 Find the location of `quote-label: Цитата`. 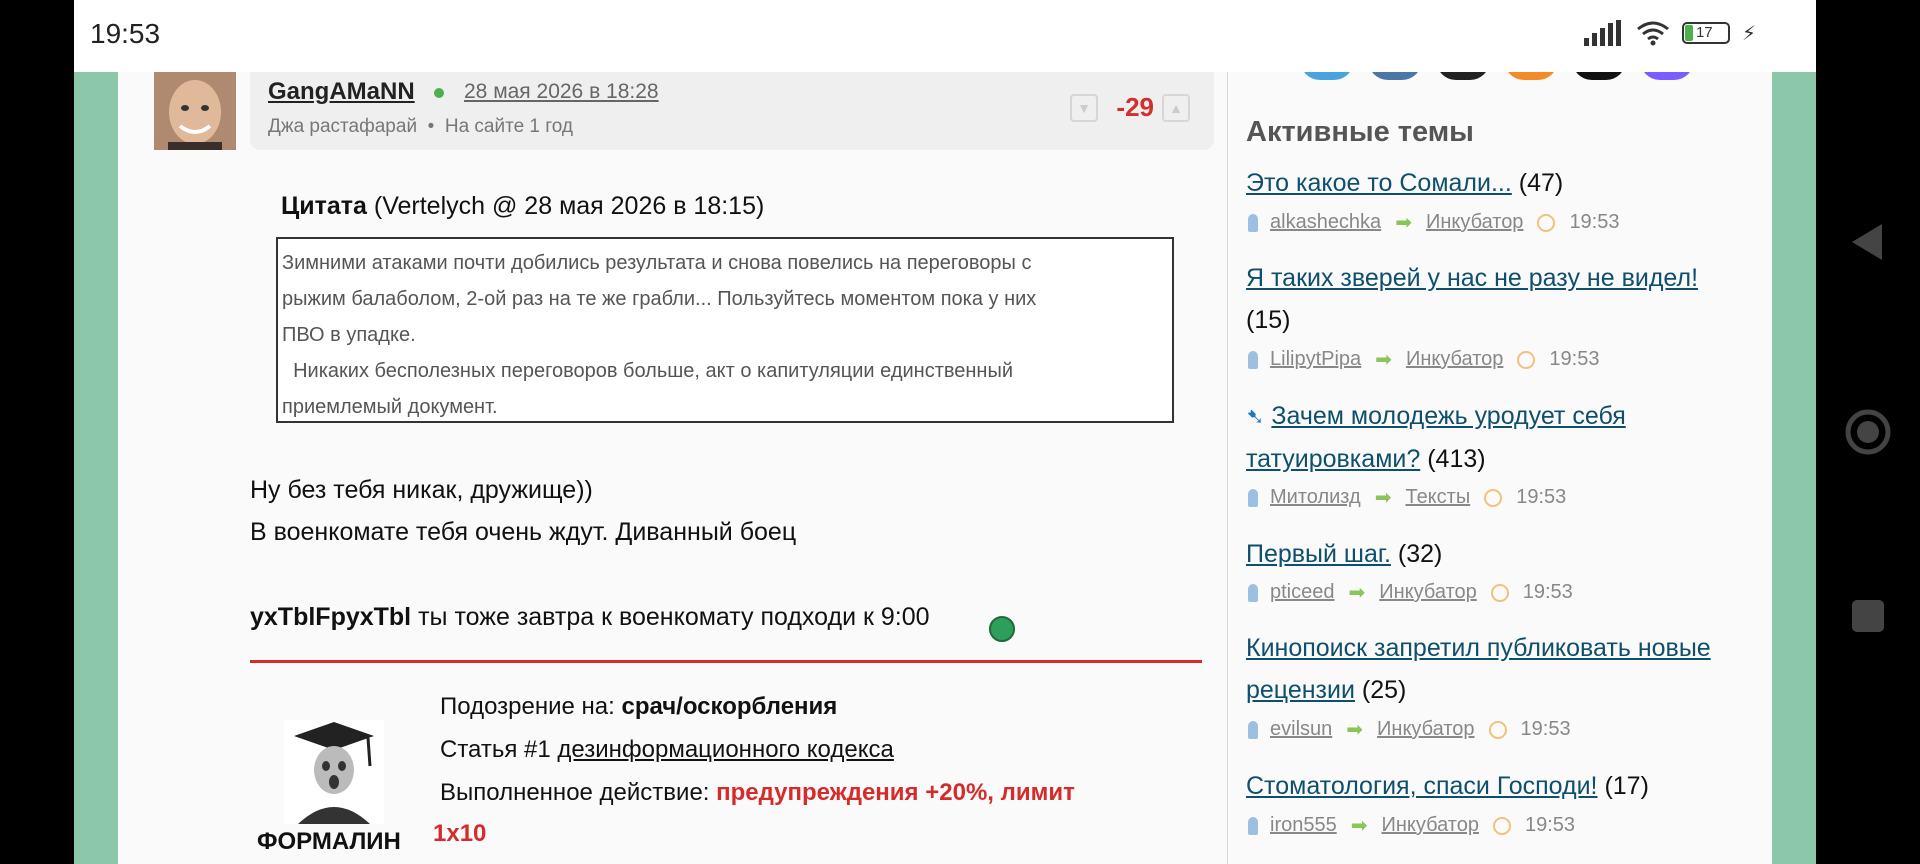

quote-label: Цитата is located at coordinates (324, 206).